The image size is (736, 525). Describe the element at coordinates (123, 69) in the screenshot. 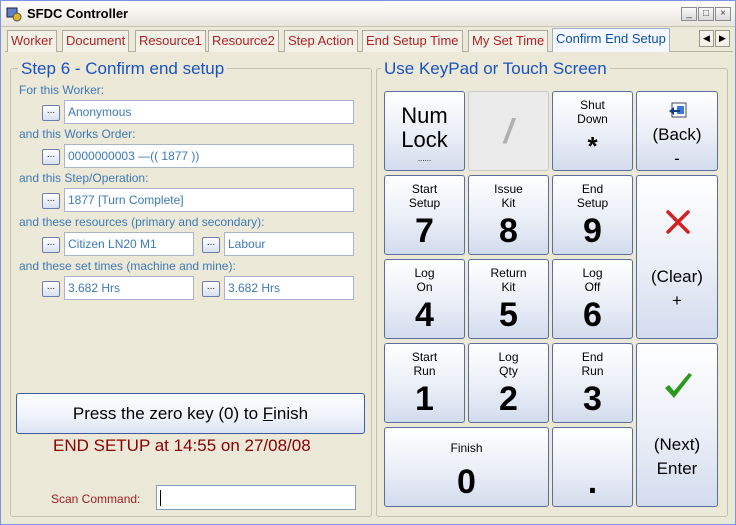

I see `step-title: Step 6 - Confirm end setup` at that location.